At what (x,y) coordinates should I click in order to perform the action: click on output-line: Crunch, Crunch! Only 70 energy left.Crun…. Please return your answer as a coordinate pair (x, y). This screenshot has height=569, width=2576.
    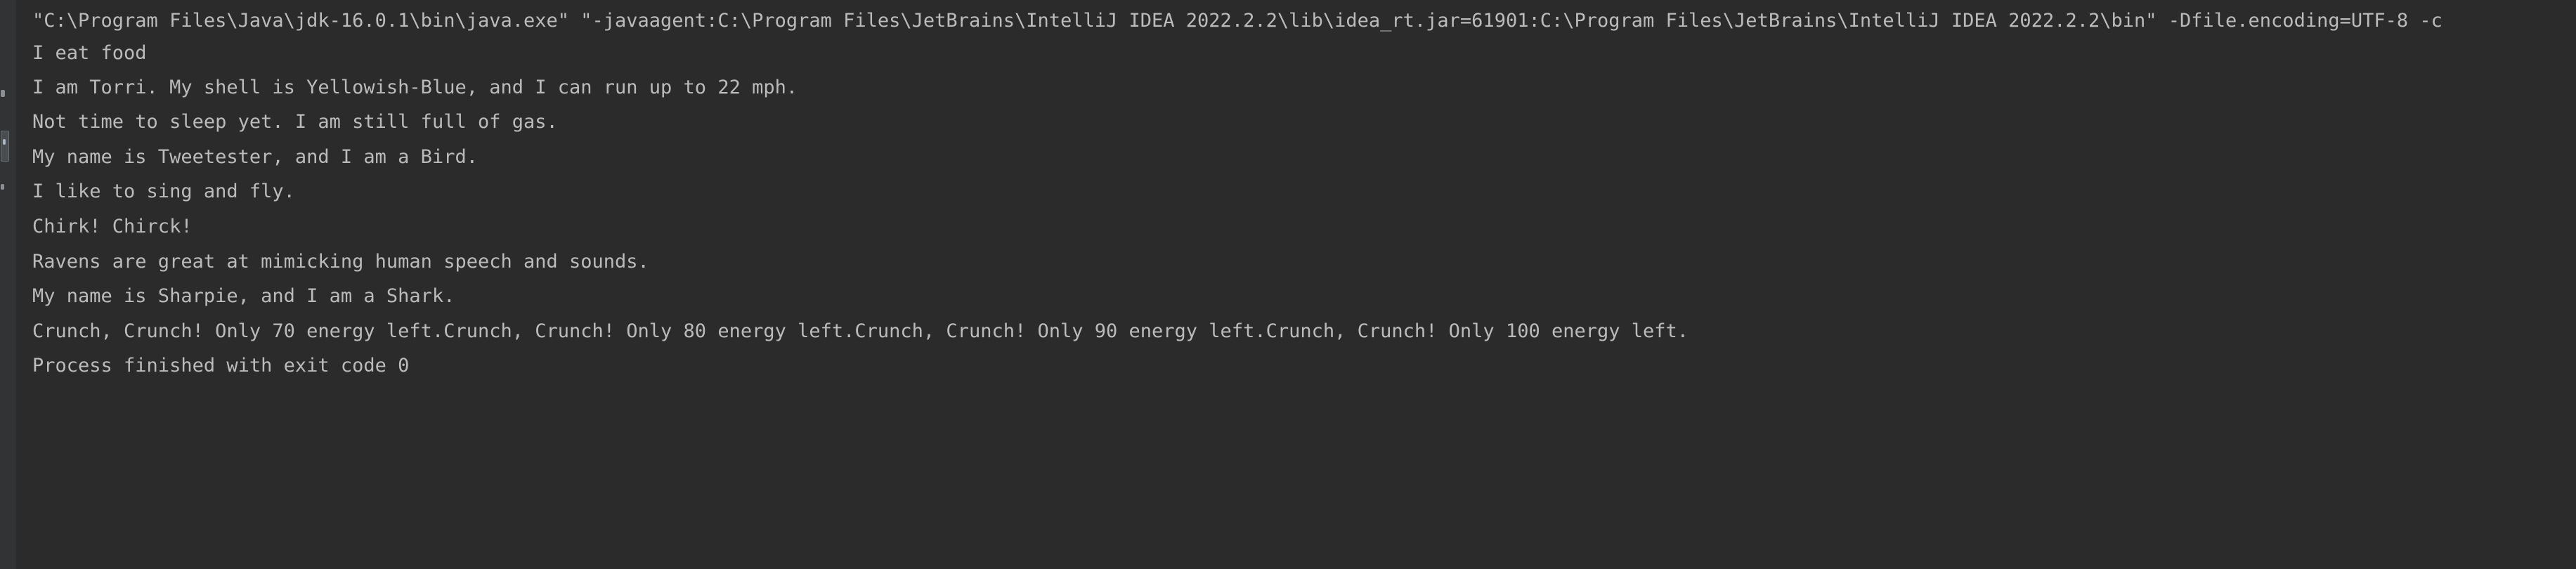
    Looking at the image, I should click on (860, 331).